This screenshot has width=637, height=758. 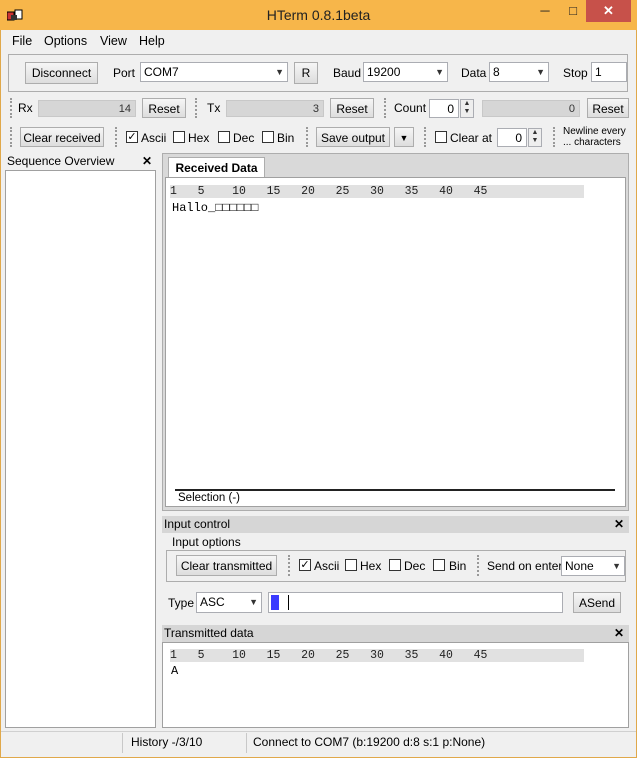 What do you see at coordinates (519, 72) in the screenshot?
I see `data-bits-select: 8 ▼` at bounding box center [519, 72].